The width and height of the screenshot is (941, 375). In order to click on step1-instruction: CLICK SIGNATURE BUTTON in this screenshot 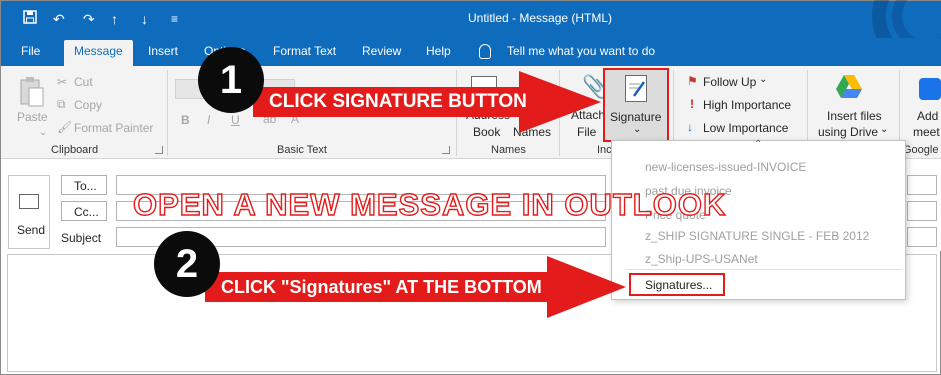, I will do `click(398, 101)`.